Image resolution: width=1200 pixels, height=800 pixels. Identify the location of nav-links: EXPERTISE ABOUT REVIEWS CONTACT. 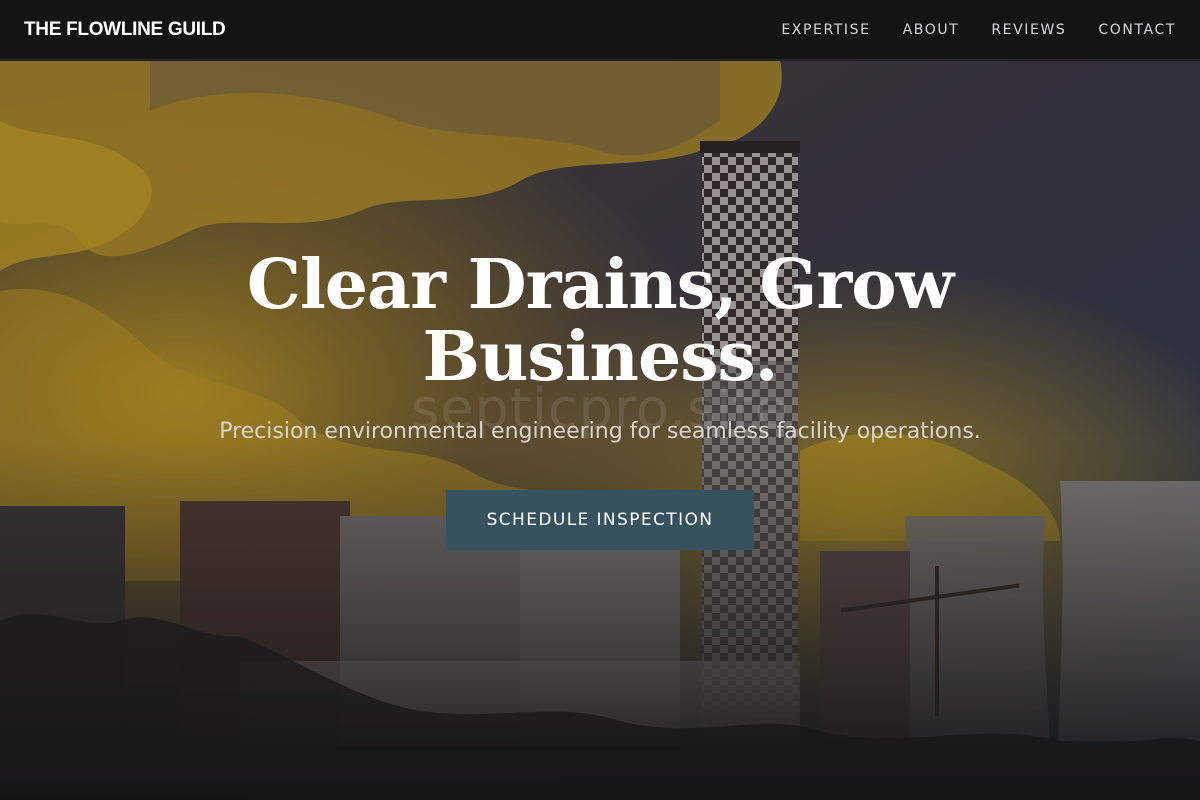
(978, 30).